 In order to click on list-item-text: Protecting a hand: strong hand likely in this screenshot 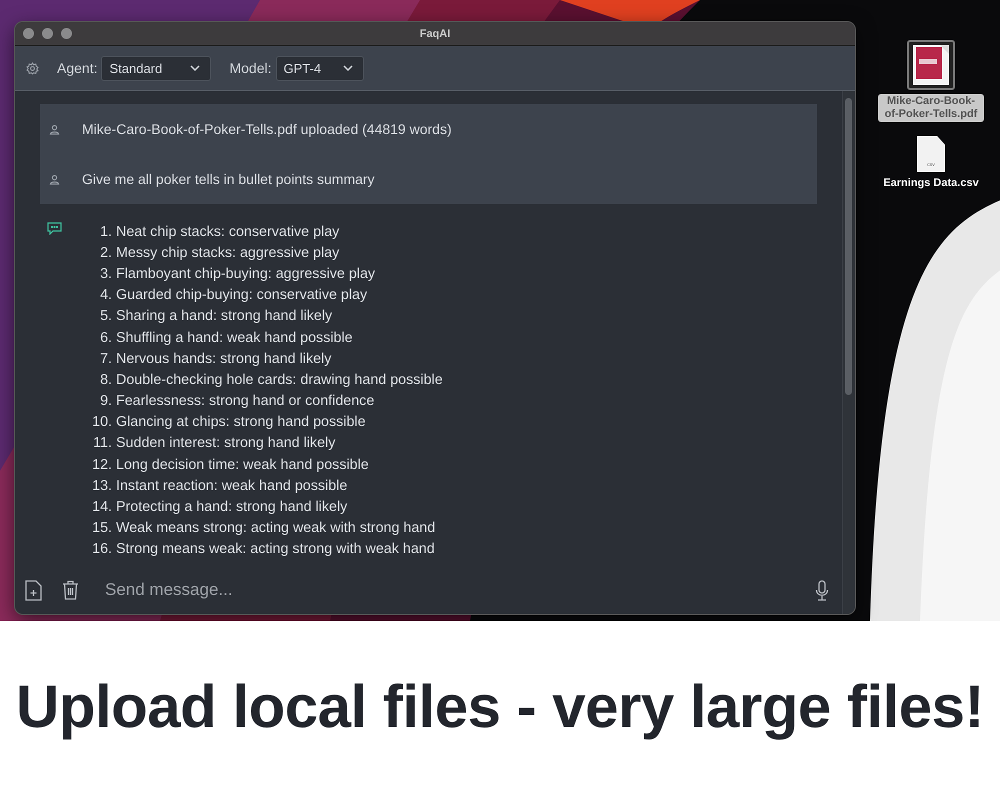, I will do `click(232, 507)`.